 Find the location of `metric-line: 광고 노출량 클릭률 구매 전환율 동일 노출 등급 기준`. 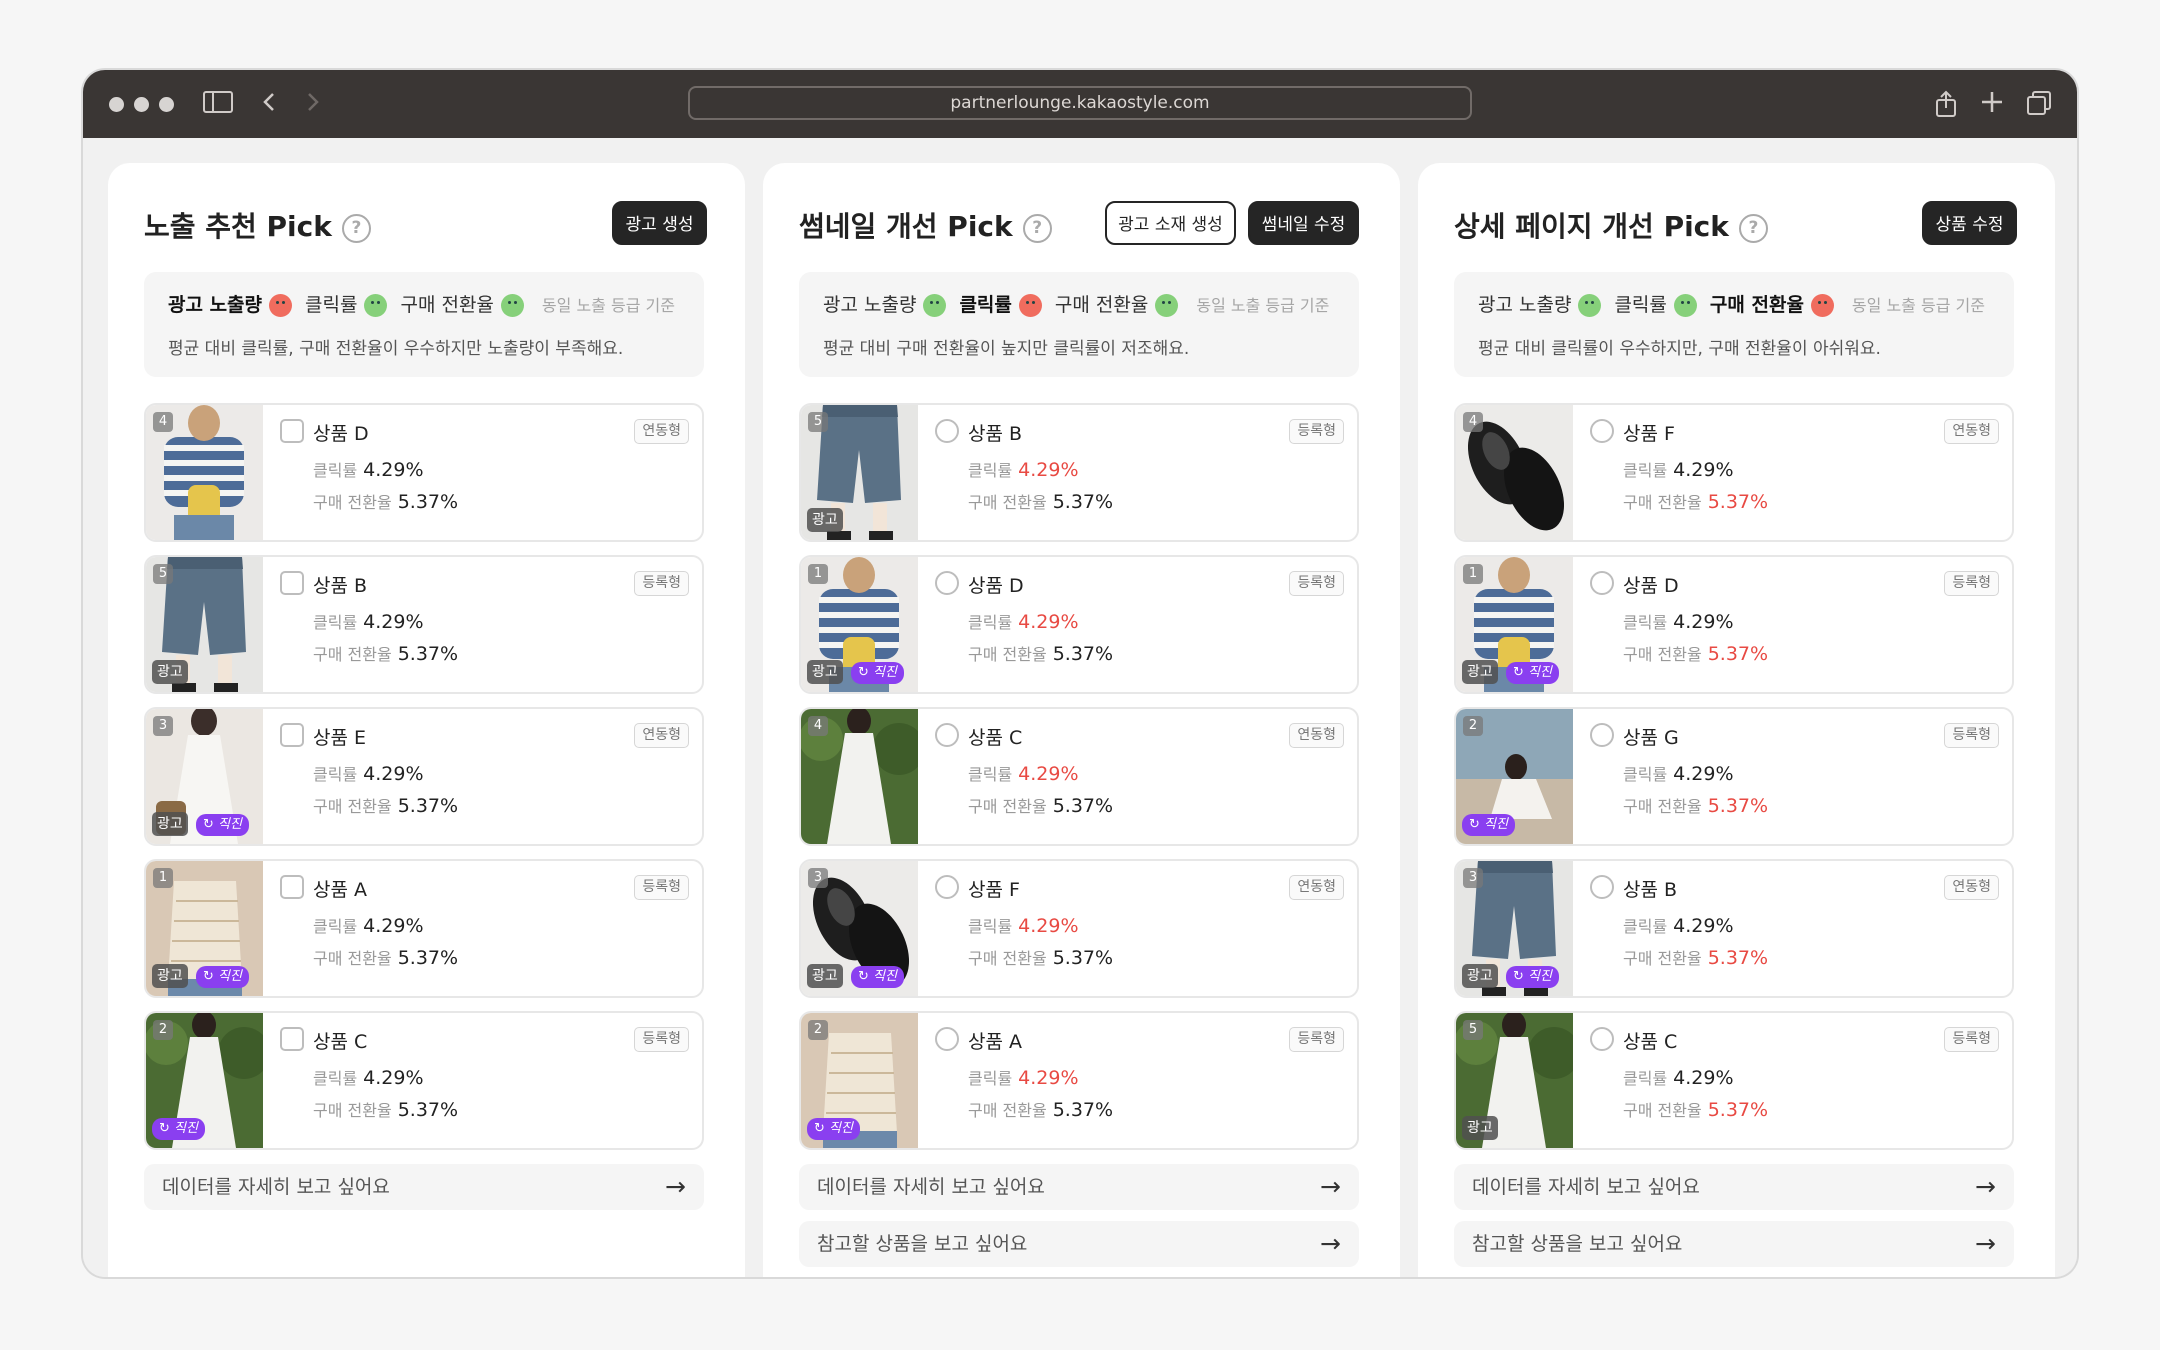

metric-line: 광고 노출량 클릭률 구매 전환율 동일 노출 등급 기준 is located at coordinates (1734, 303).